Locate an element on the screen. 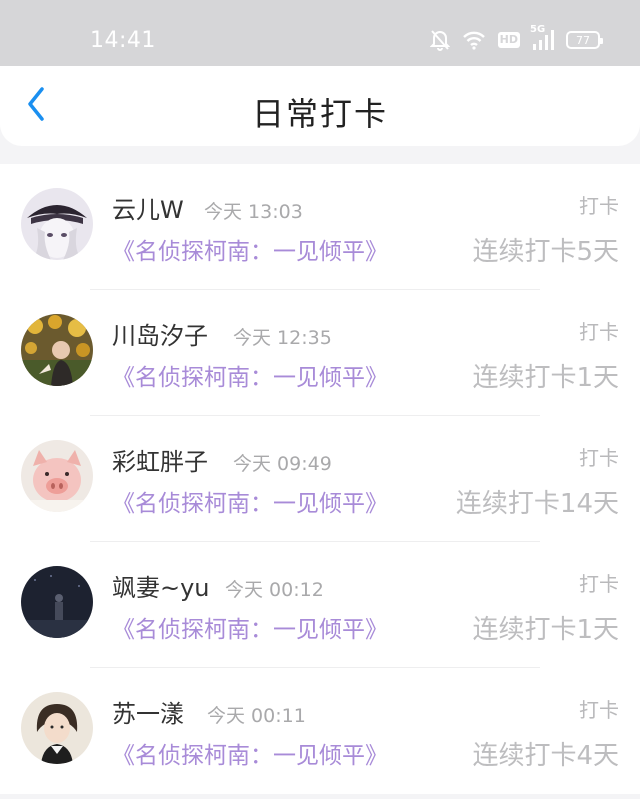 Image resolution: width=640 pixels, height=799 pixels. checkin-time: 今天 09:49 is located at coordinates (282, 464).